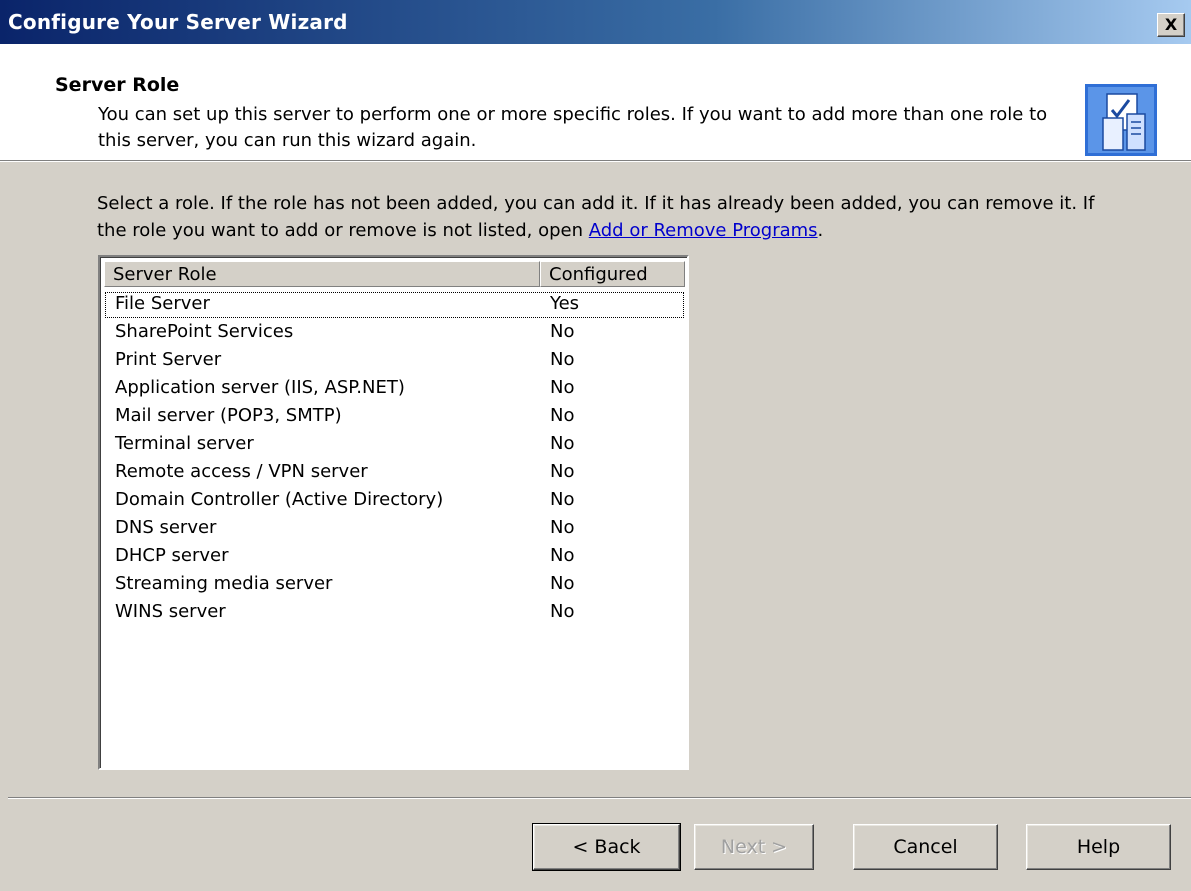  I want to click on role-name: WINS server, so click(170, 611).